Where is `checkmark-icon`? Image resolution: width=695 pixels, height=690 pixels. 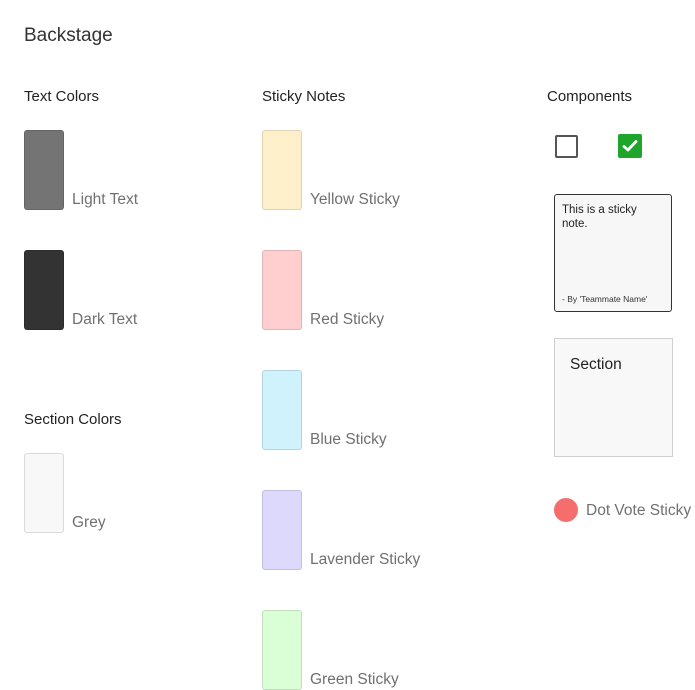 checkmark-icon is located at coordinates (630, 146).